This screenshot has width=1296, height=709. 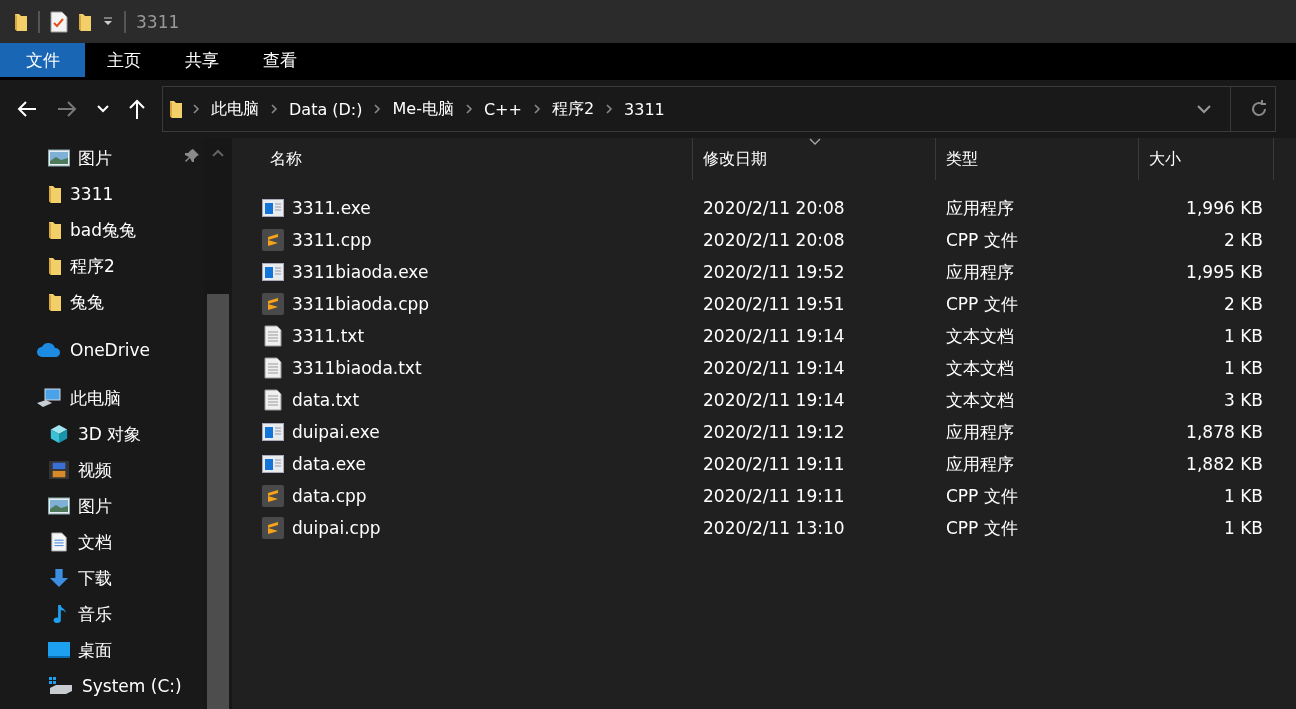 I want to click on file-row: data.exe 2020/2/11 19:11 应用程序 1,882 KB, so click(x=778, y=464).